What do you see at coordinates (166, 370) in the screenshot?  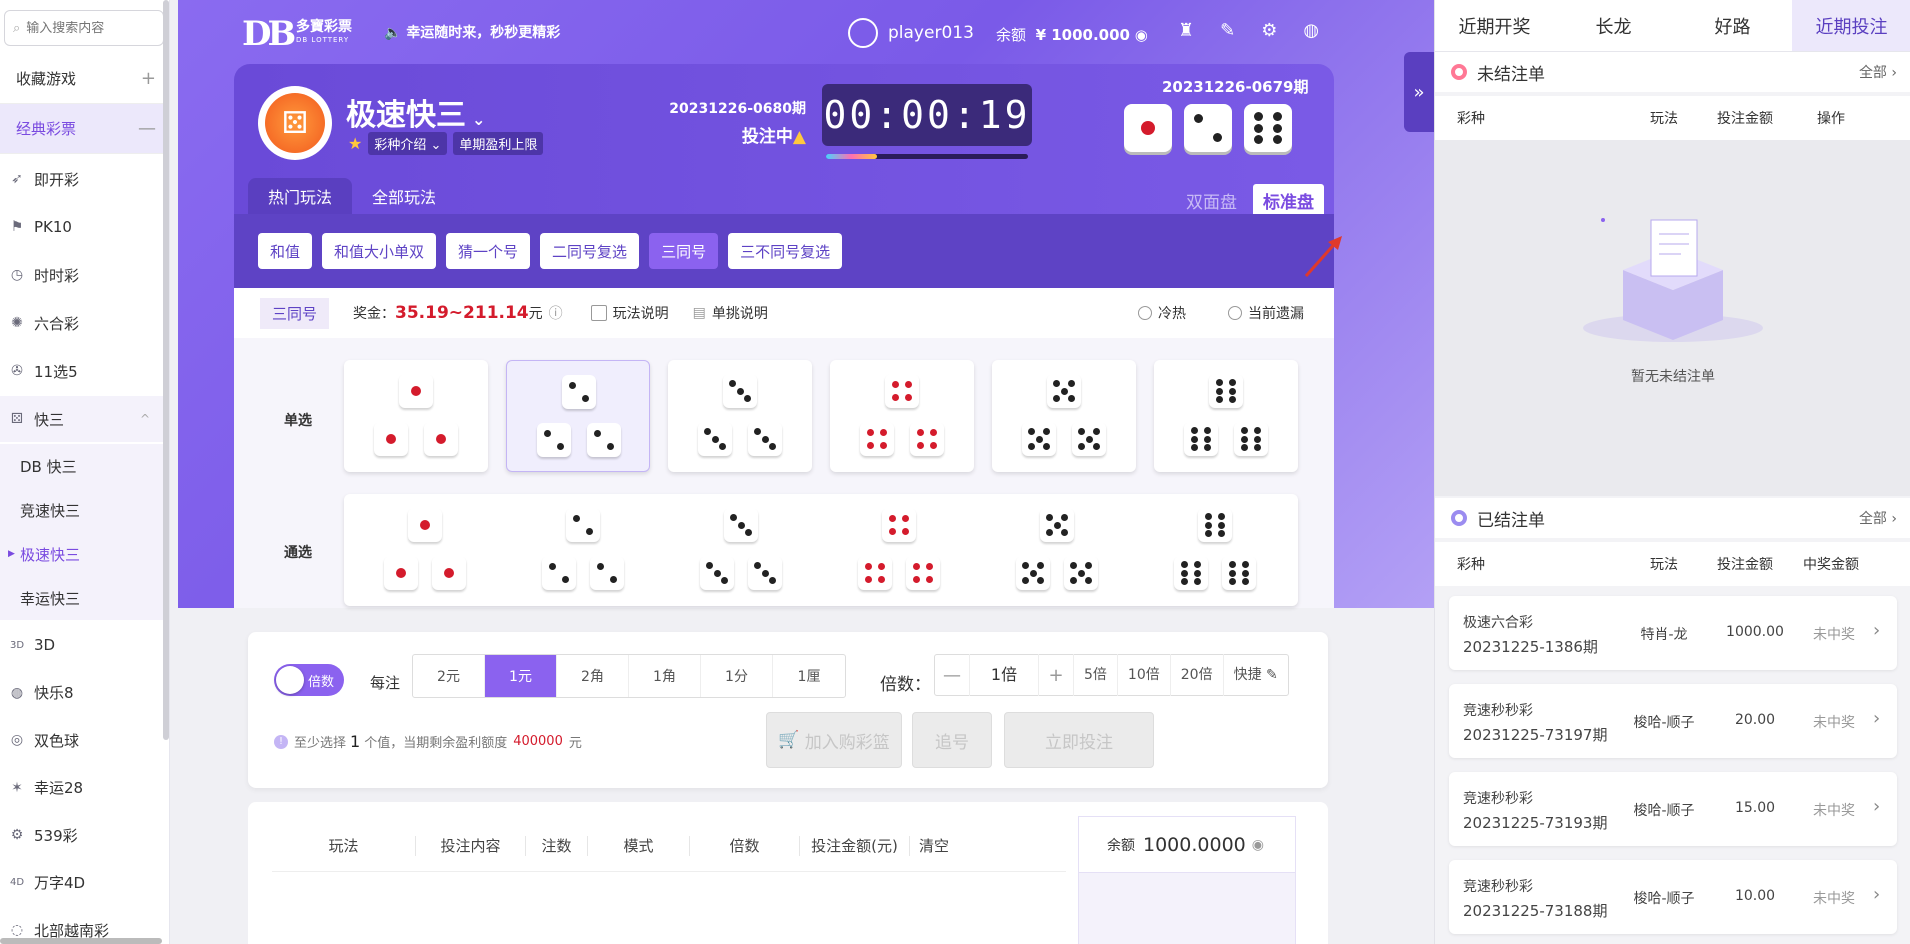 I see `sidebar-scrollbar` at bounding box center [166, 370].